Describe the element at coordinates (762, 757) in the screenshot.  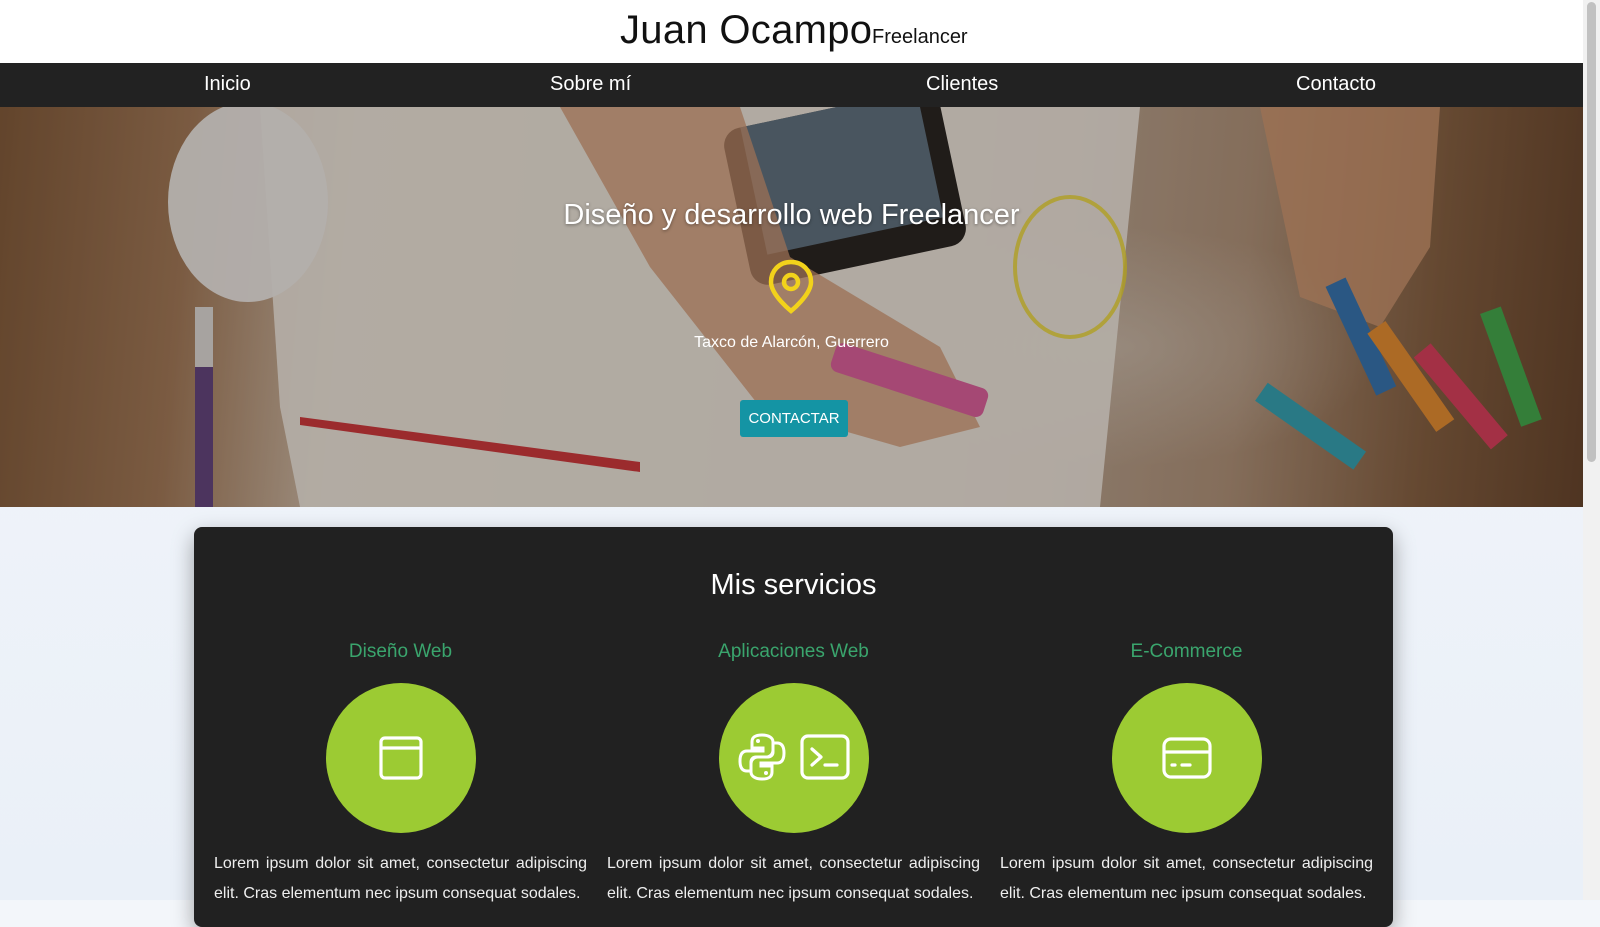
I see `python-icon` at that location.